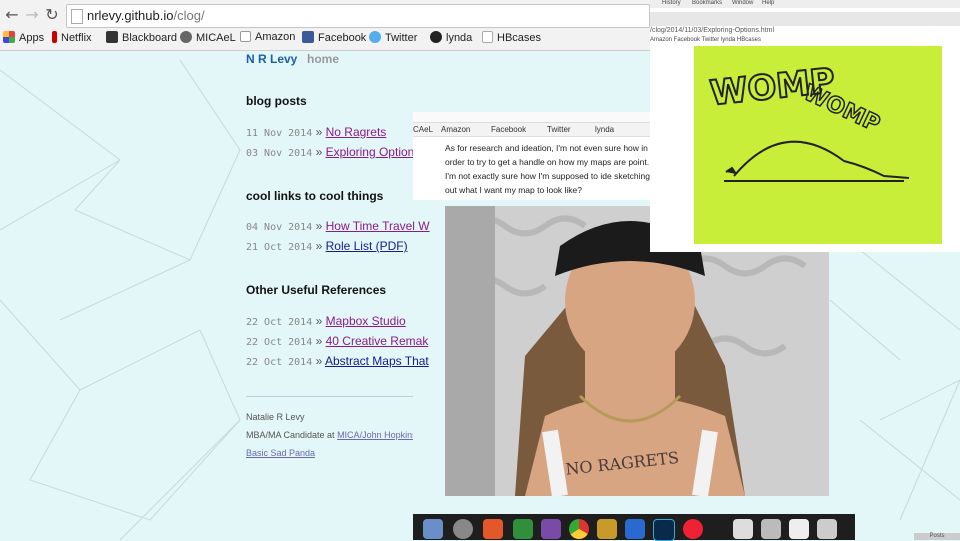 This screenshot has height=541, width=960. I want to click on post-link: How Time Travel W, so click(378, 226).